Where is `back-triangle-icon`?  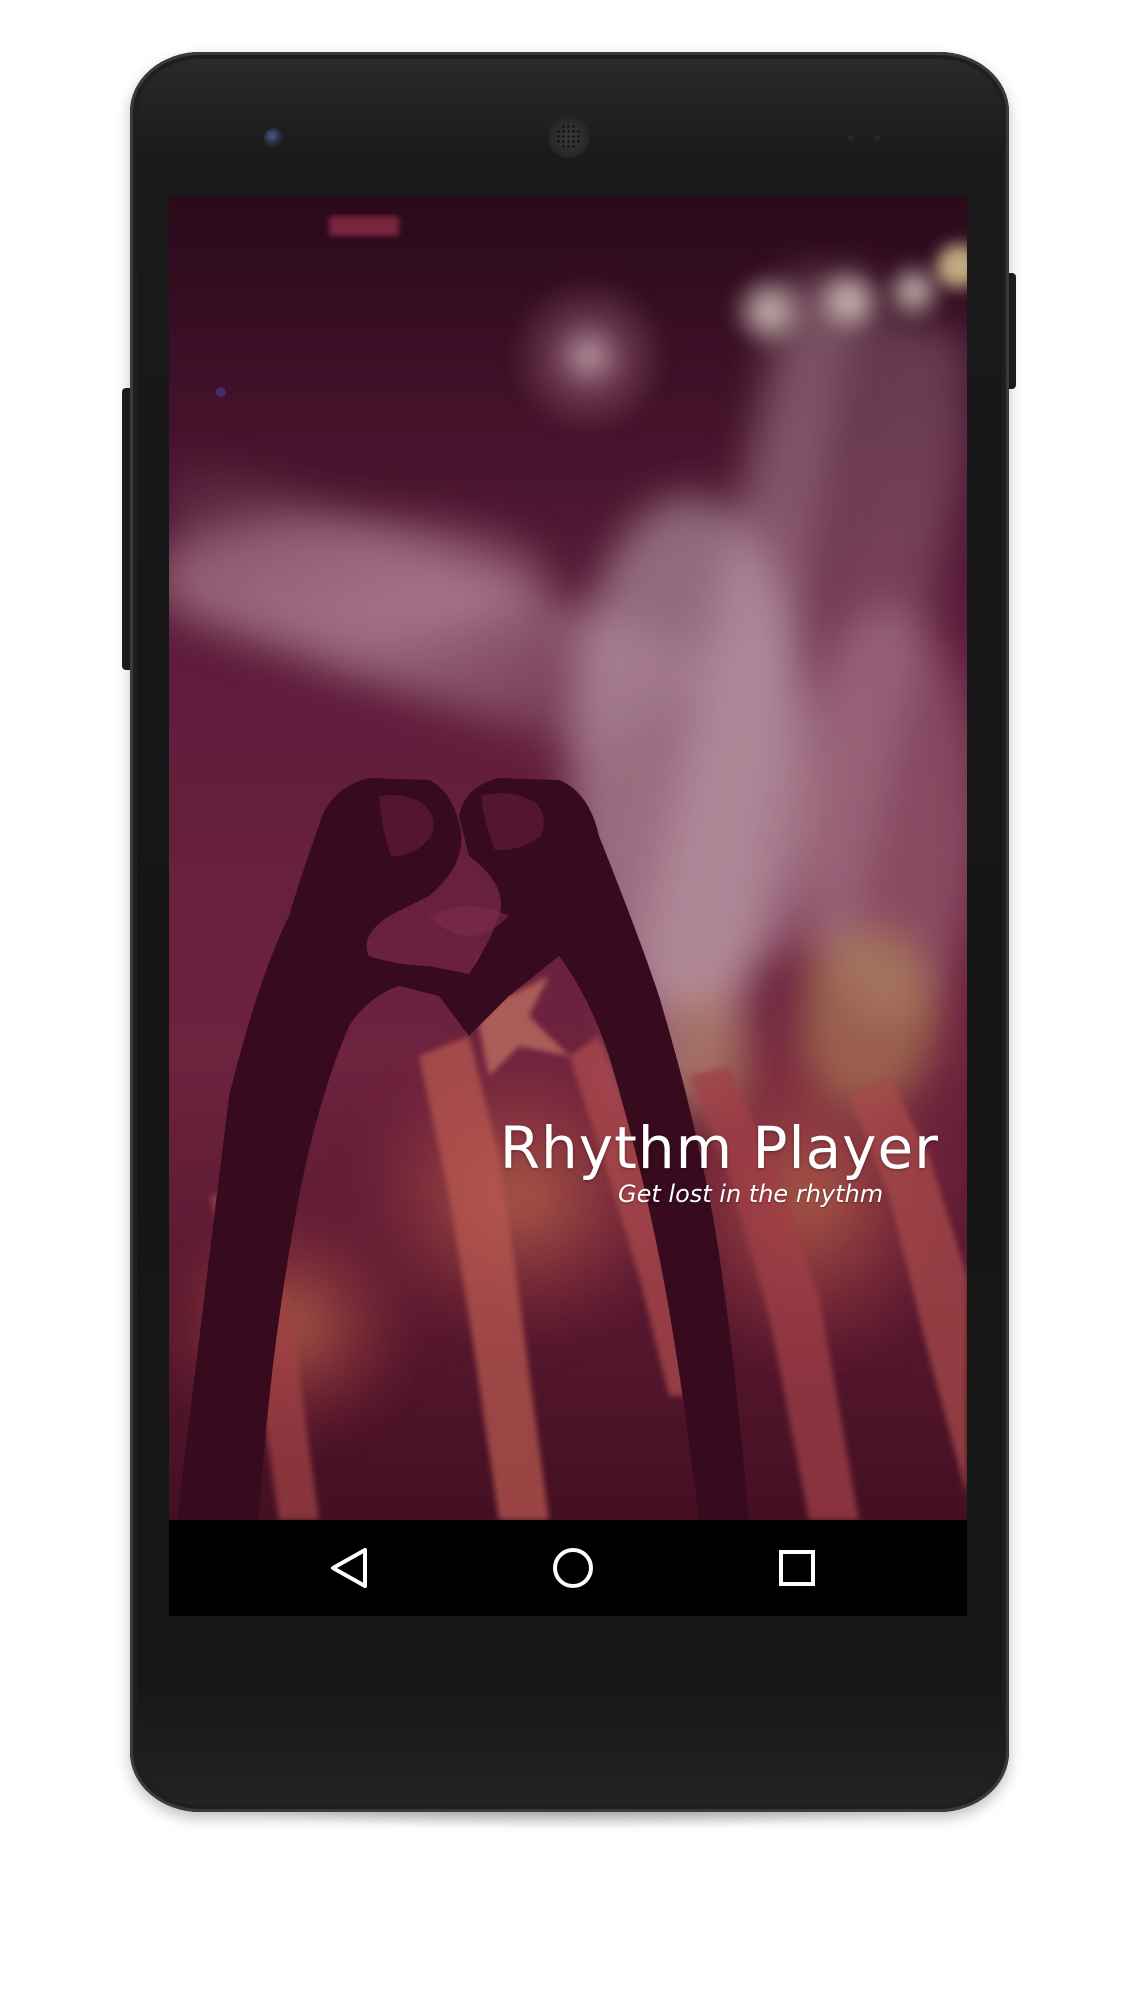
back-triangle-icon is located at coordinates (349, 1568).